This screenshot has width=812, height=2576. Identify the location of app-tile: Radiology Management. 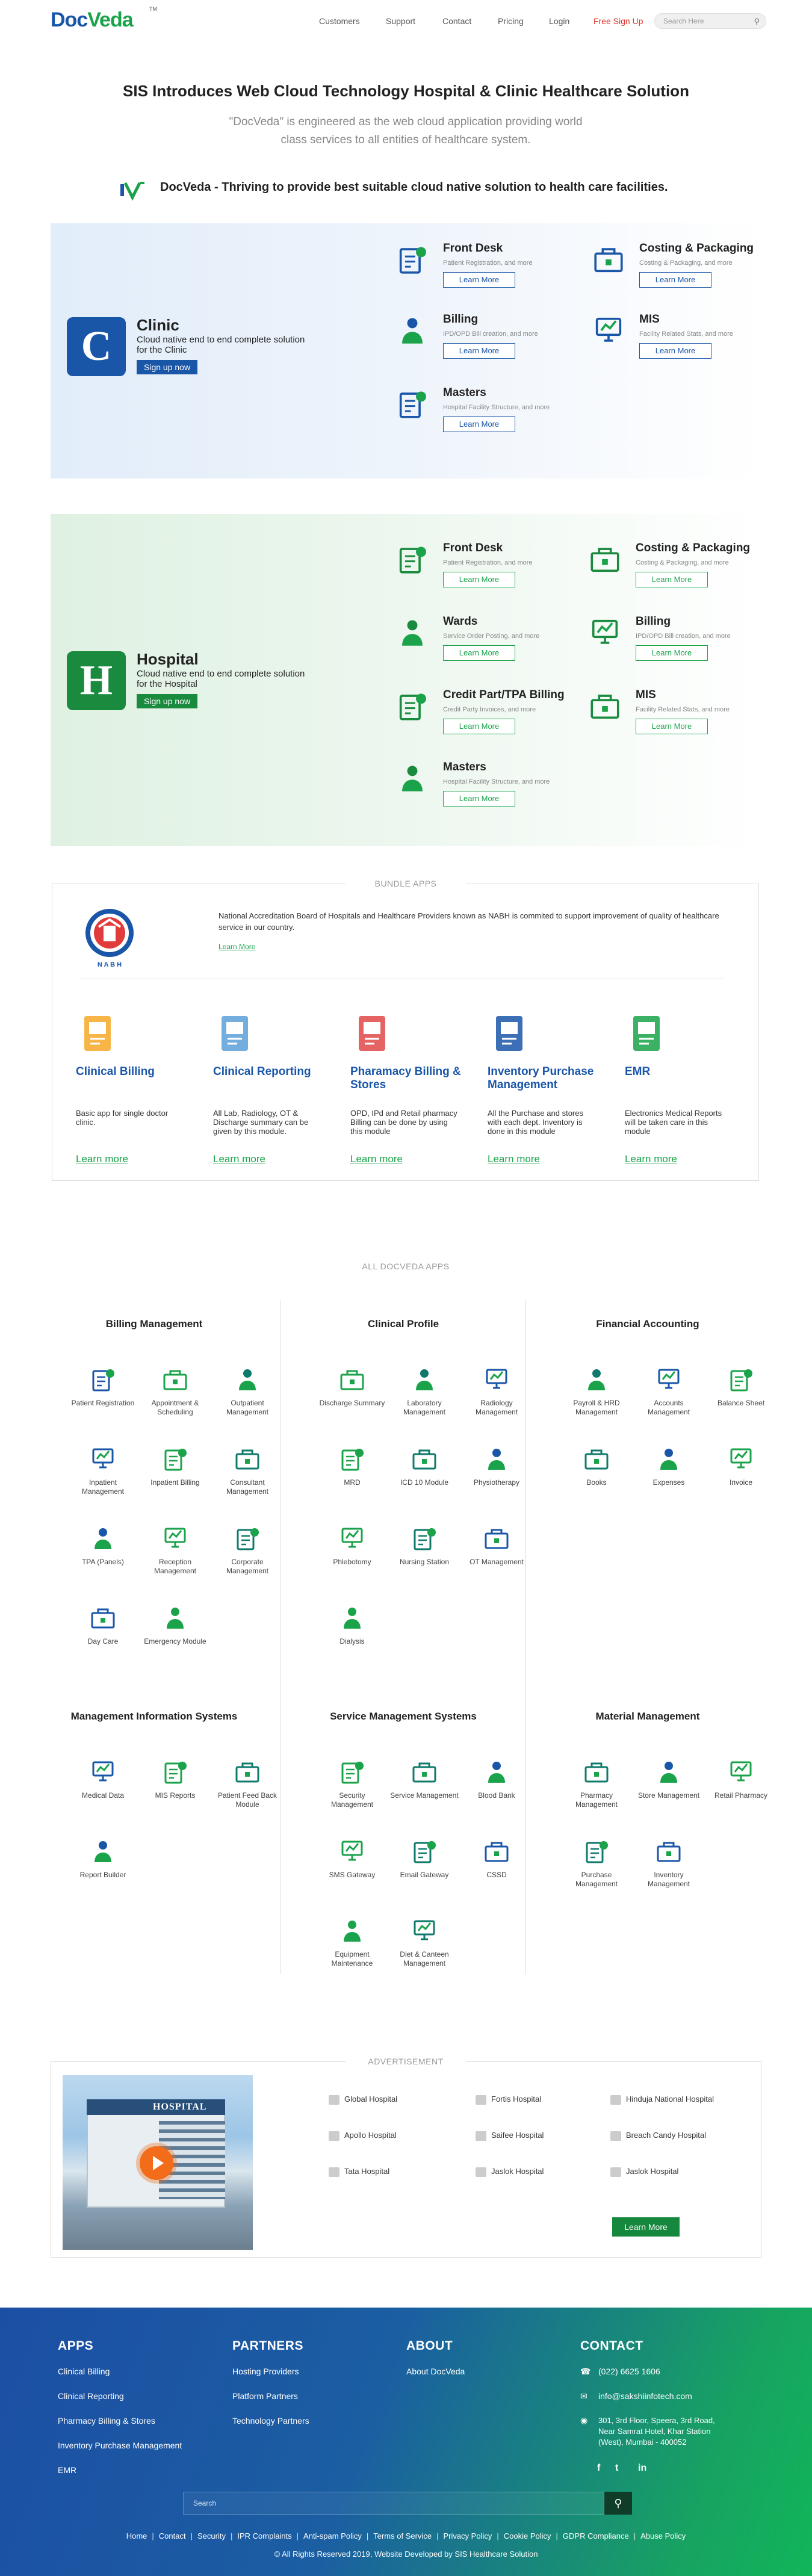
(497, 1391).